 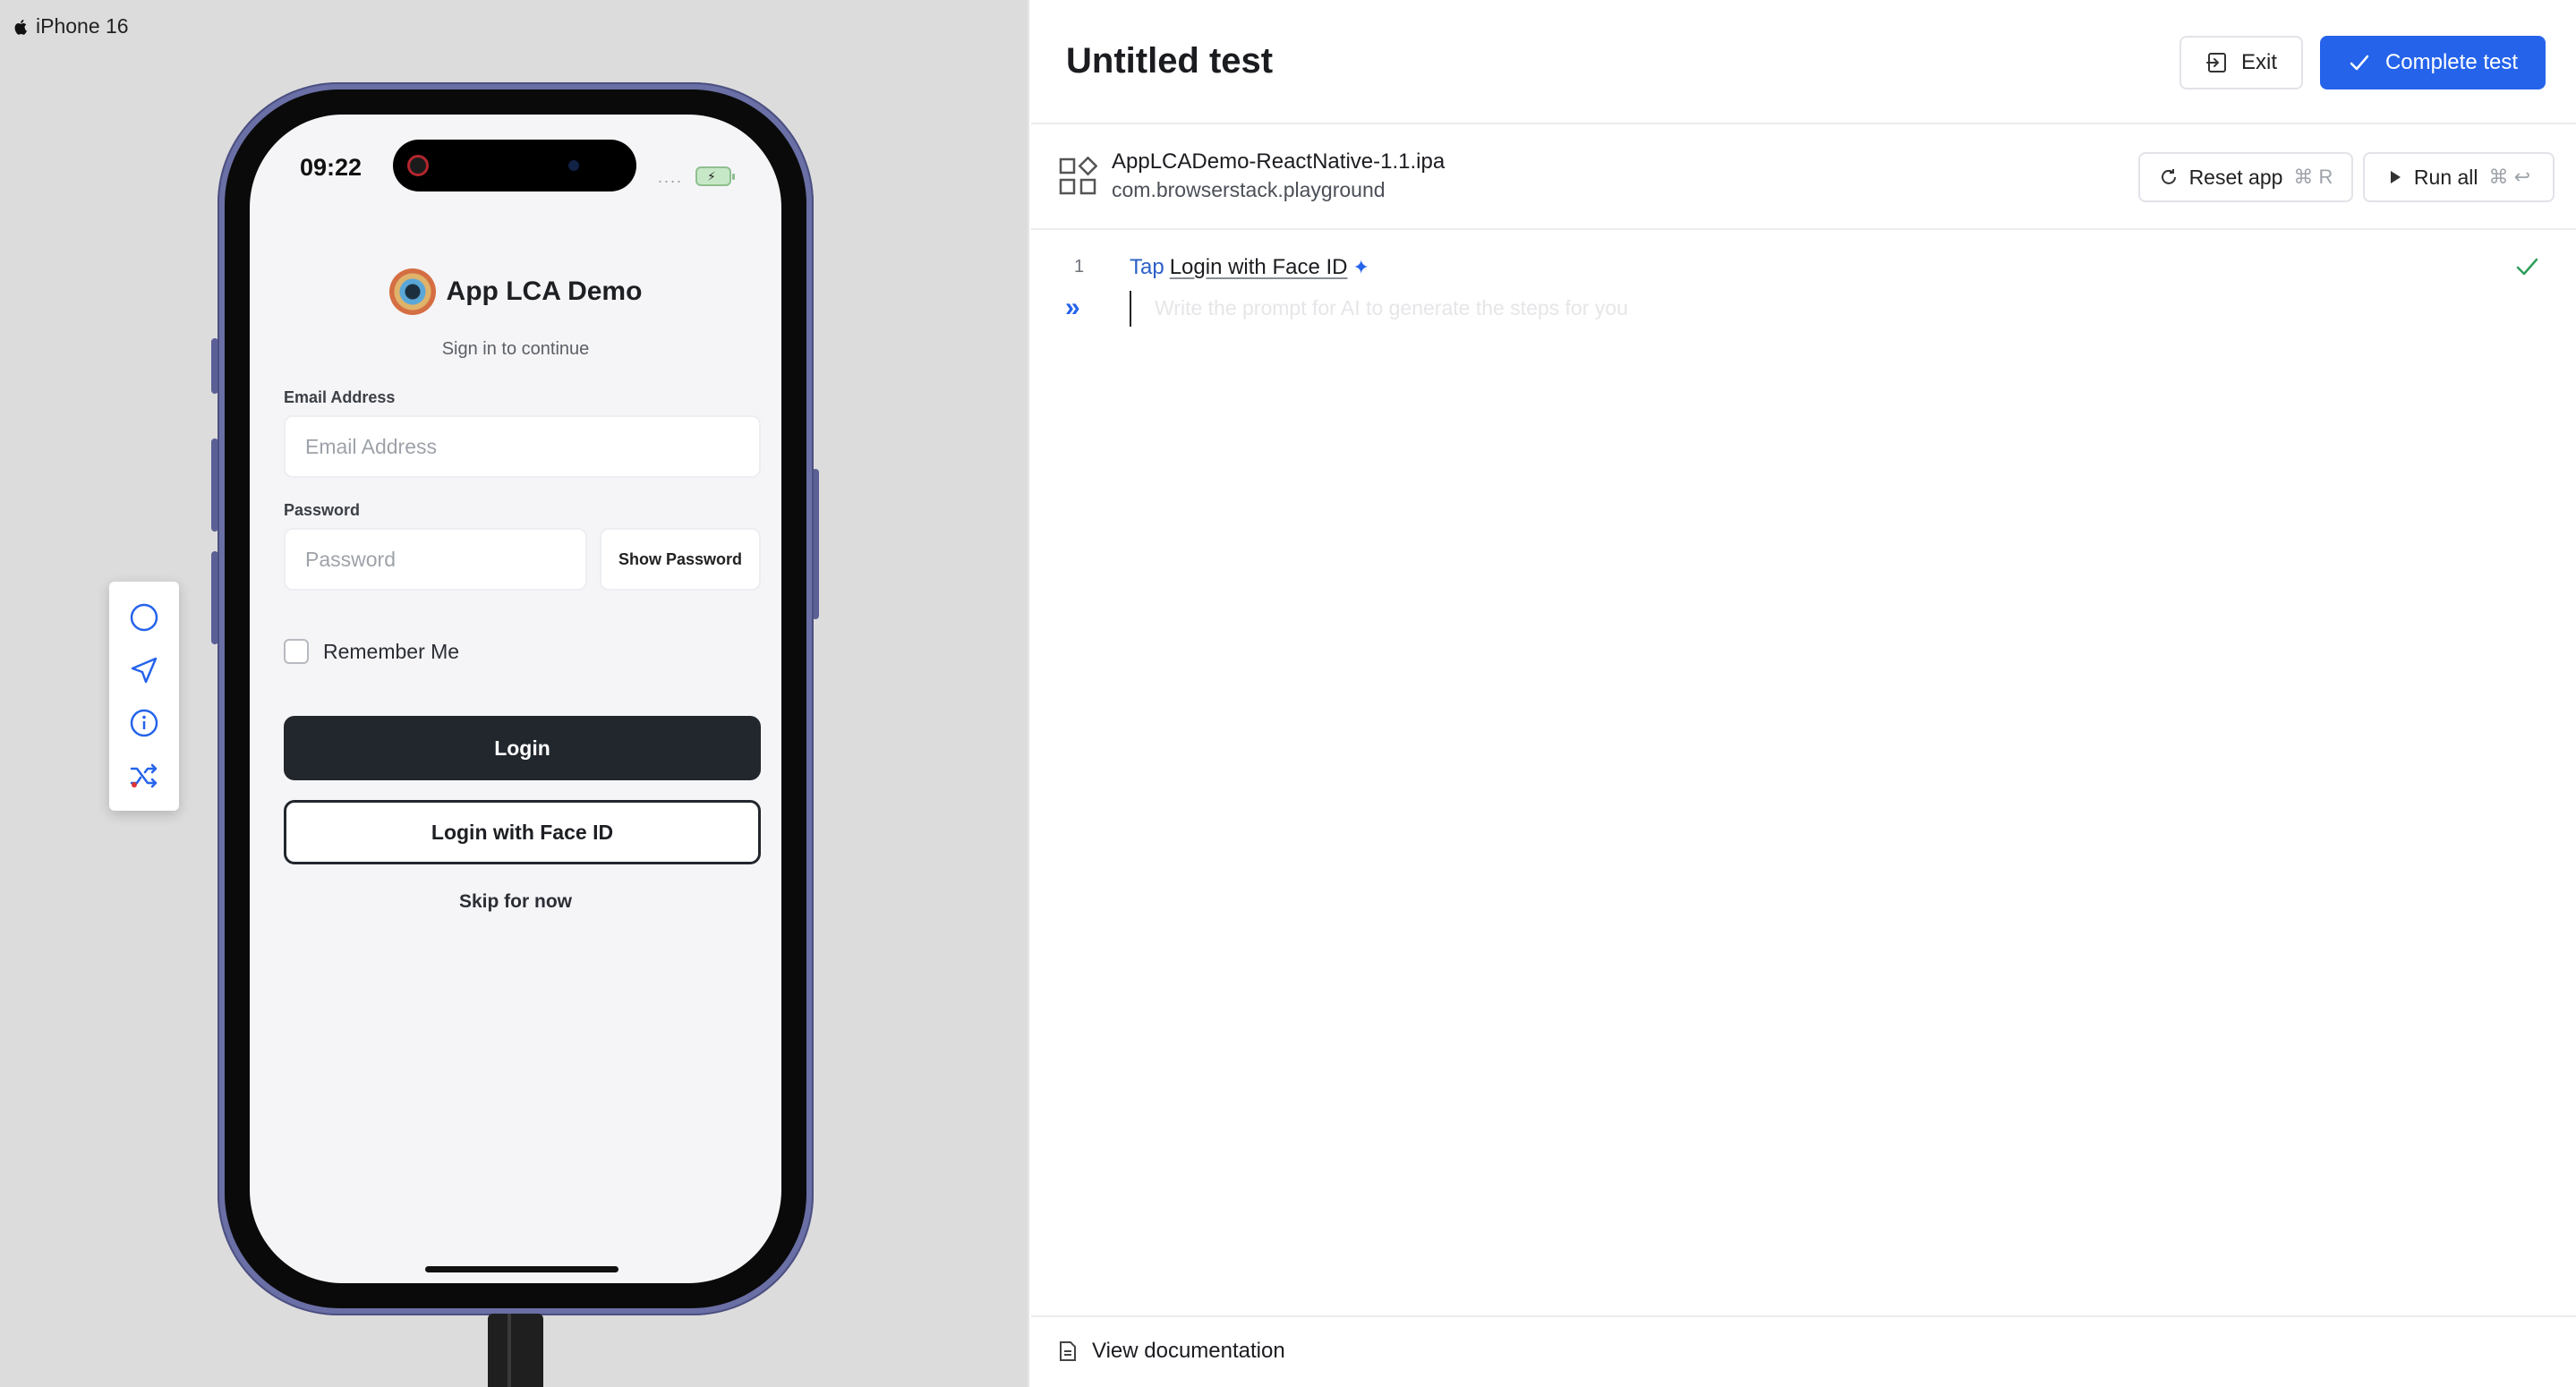 I want to click on ai-sparkle-icon: ✦, so click(x=1360, y=267).